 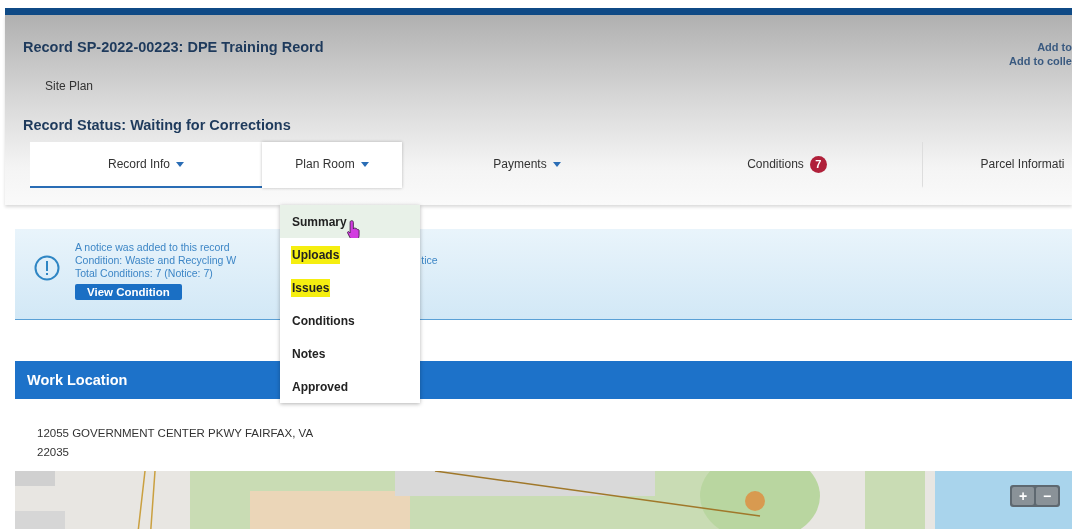 What do you see at coordinates (787, 165) in the screenshot?
I see `nav-tab: Conditions 7` at bounding box center [787, 165].